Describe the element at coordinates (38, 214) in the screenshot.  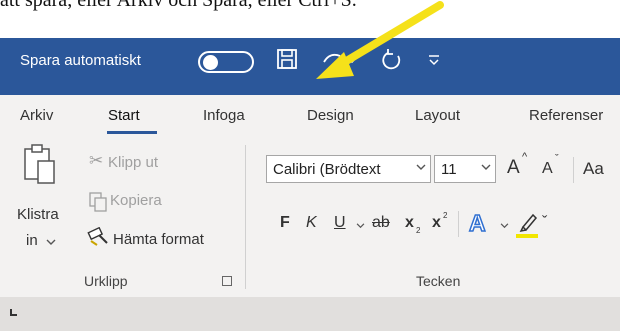
I see `paste-label-line1: Klistra` at that location.